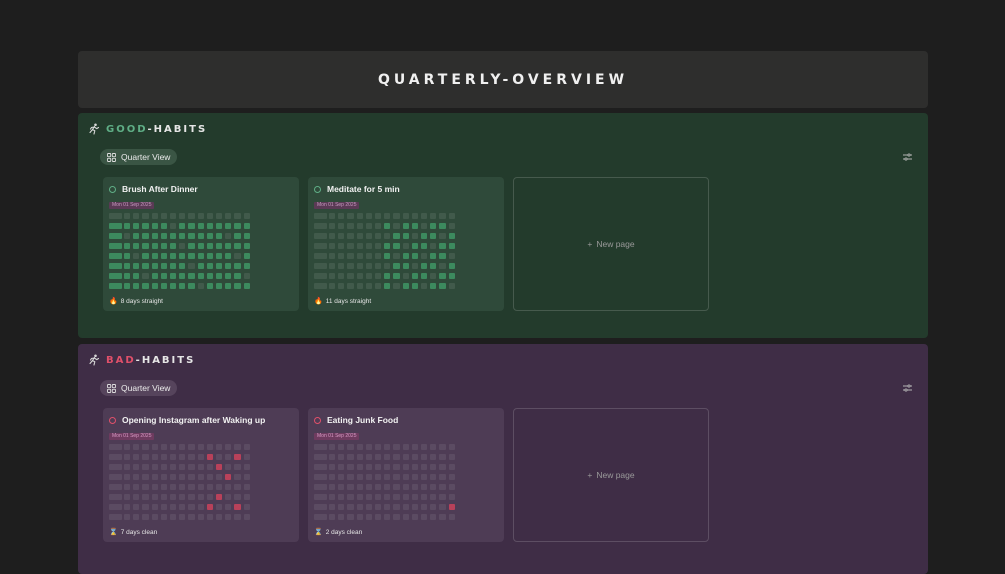 The image size is (1005, 574). Describe the element at coordinates (344, 532) in the screenshot. I see `streak-text: 2 days clean` at that location.